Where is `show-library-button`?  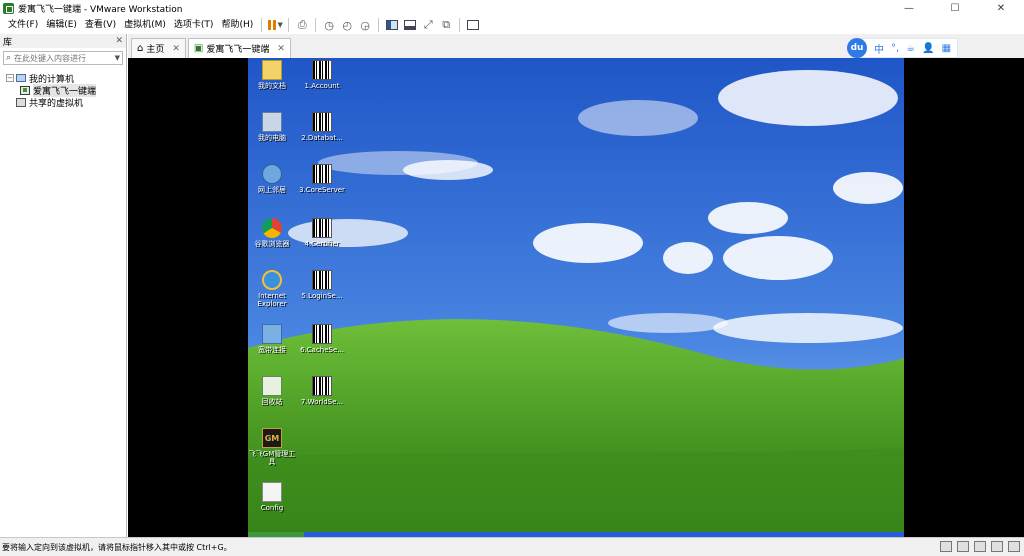
show-library-button is located at coordinates (392, 25).